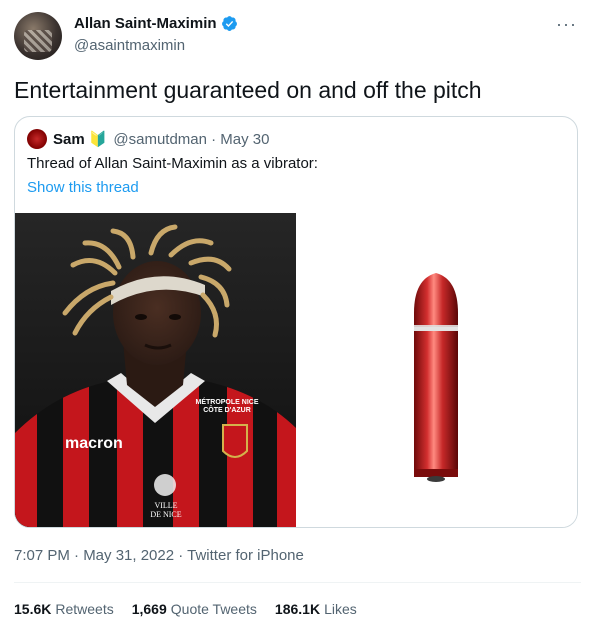 The height and width of the screenshot is (631, 595). Describe the element at coordinates (436, 377) in the screenshot. I see `product-illustration` at that location.